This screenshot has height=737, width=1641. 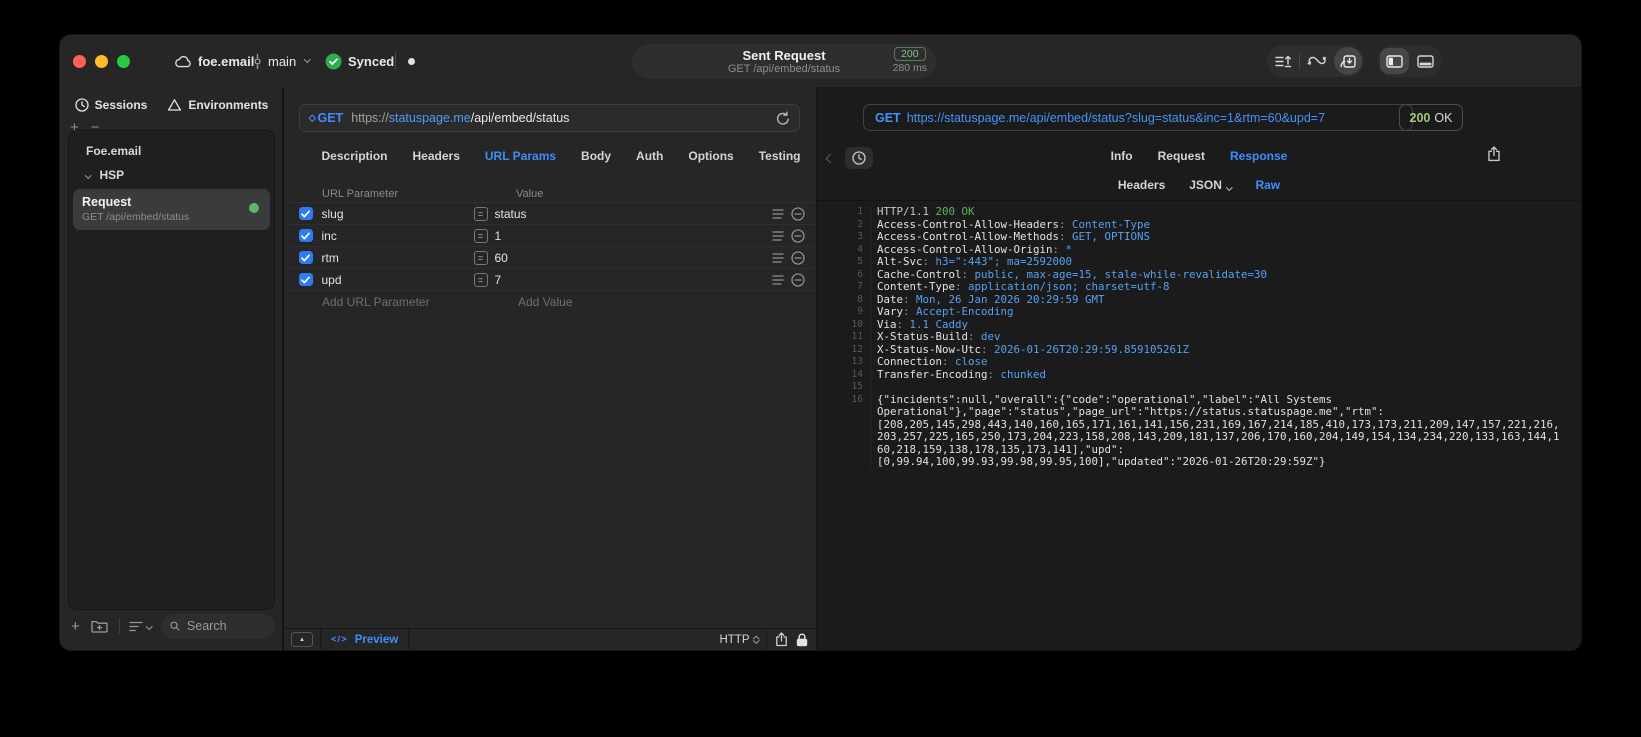 I want to click on line-number: 15, so click(x=844, y=387).